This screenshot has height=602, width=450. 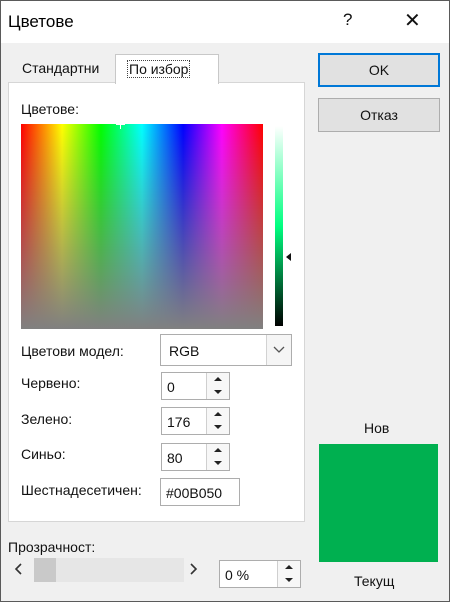 I want to click on blue-value: 80, so click(x=175, y=458).